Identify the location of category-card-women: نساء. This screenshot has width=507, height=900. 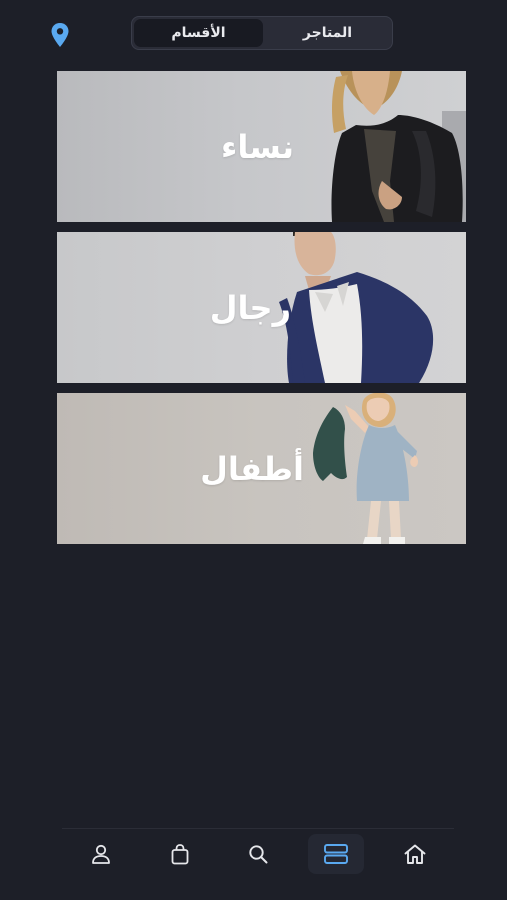
(261, 146).